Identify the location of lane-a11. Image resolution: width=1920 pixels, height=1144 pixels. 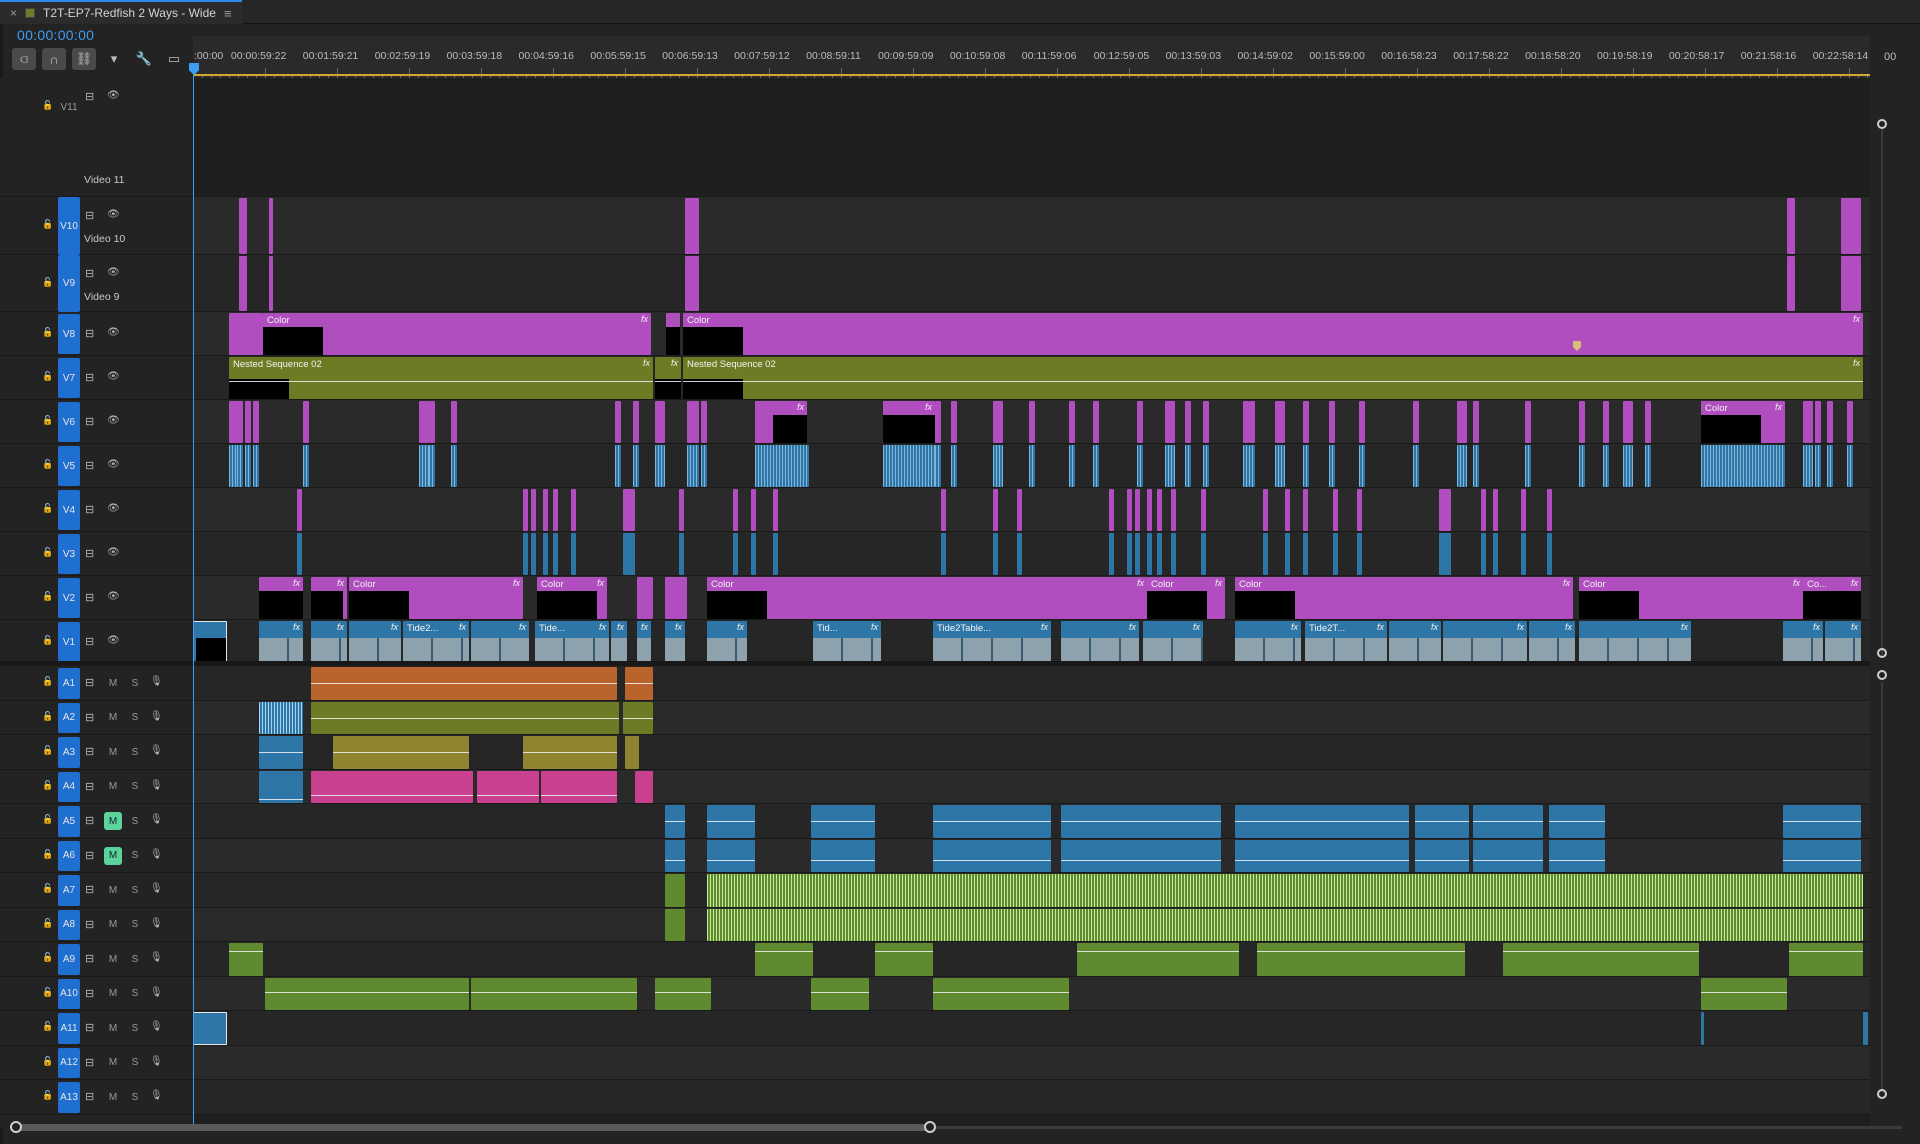
(1031, 1028).